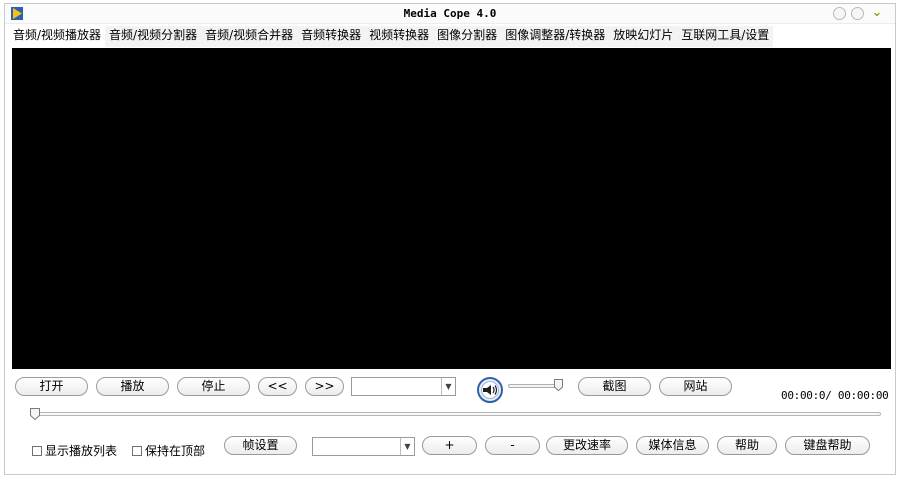 The image size is (900, 478). Describe the element at coordinates (533, 386) in the screenshot. I see `volume-slider` at that location.